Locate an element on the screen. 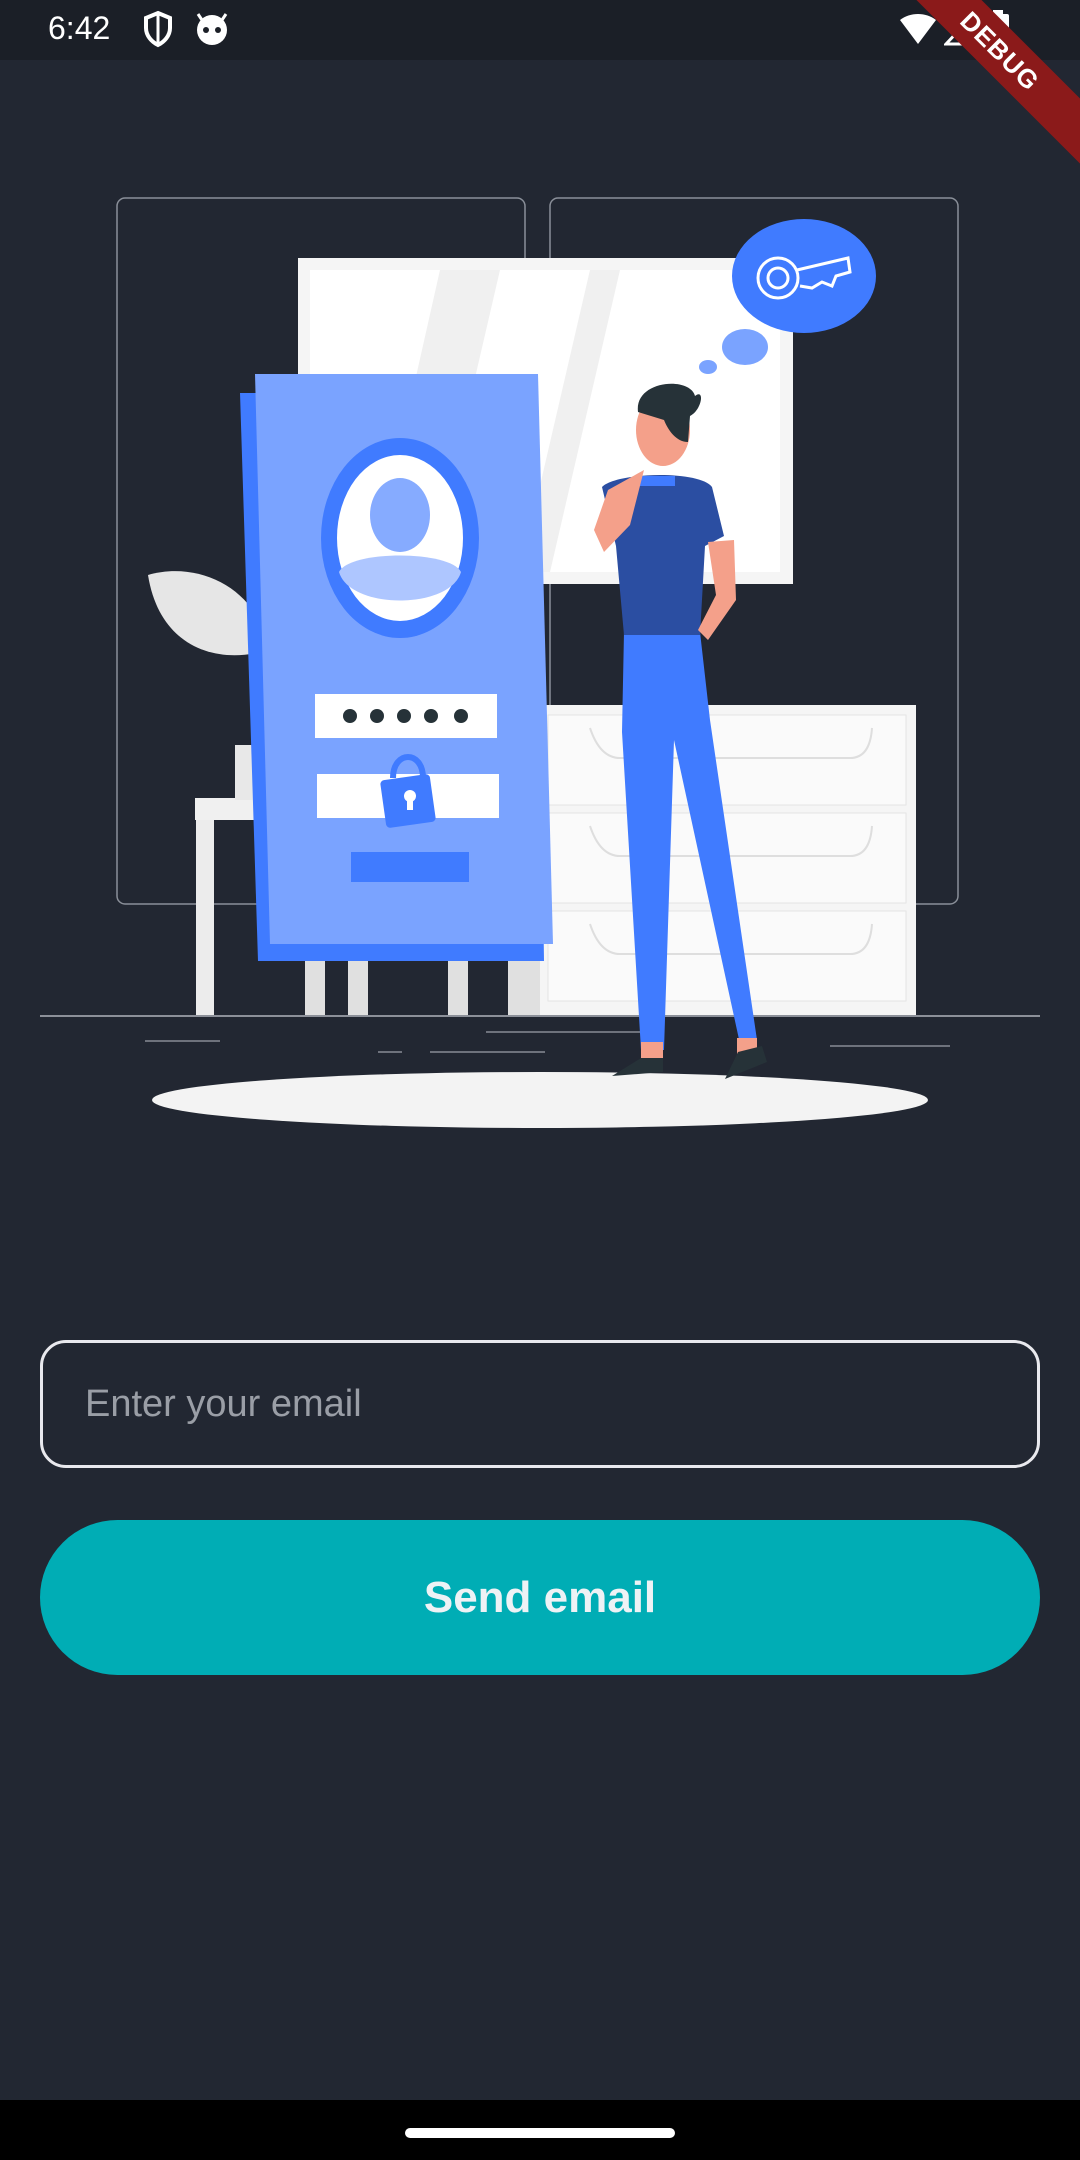 The image size is (1080, 2160). send-email-button: Send email is located at coordinates (540, 1597).